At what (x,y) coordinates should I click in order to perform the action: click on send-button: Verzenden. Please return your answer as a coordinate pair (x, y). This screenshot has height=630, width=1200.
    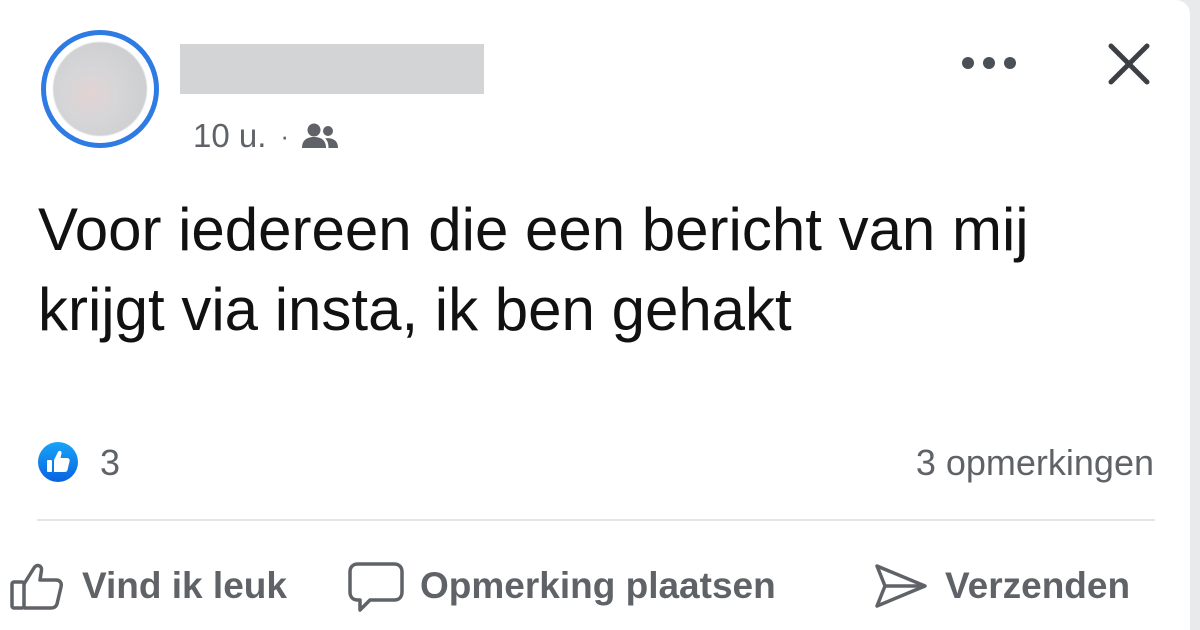
    Looking at the image, I should click on (1000, 586).